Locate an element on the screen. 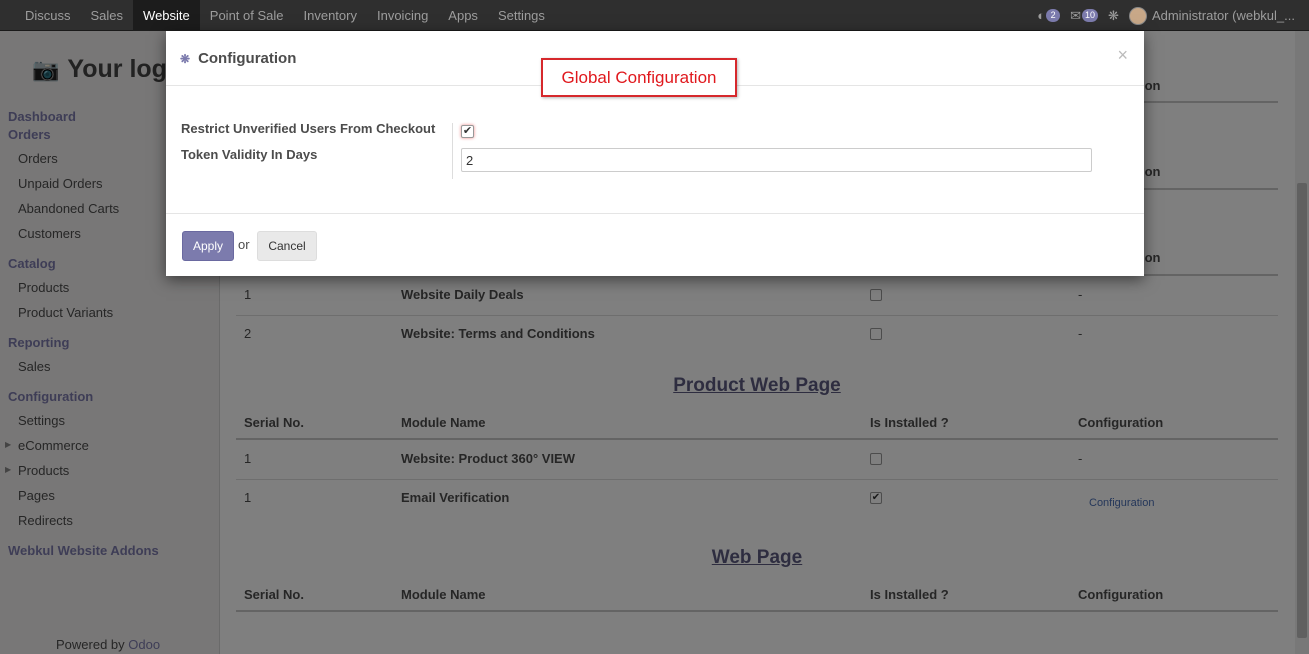 The height and width of the screenshot is (654, 1309). apply-button: Apply is located at coordinates (208, 246).